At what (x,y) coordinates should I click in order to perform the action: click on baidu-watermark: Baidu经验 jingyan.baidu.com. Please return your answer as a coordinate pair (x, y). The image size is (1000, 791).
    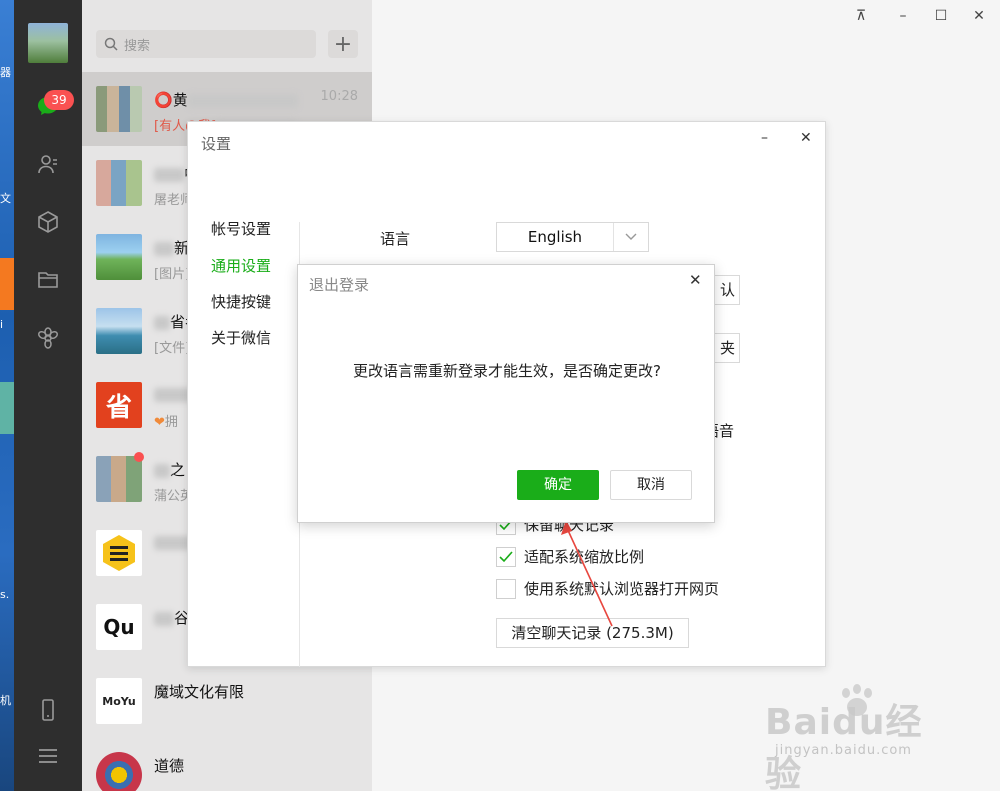
    Looking at the image, I should click on (860, 737).